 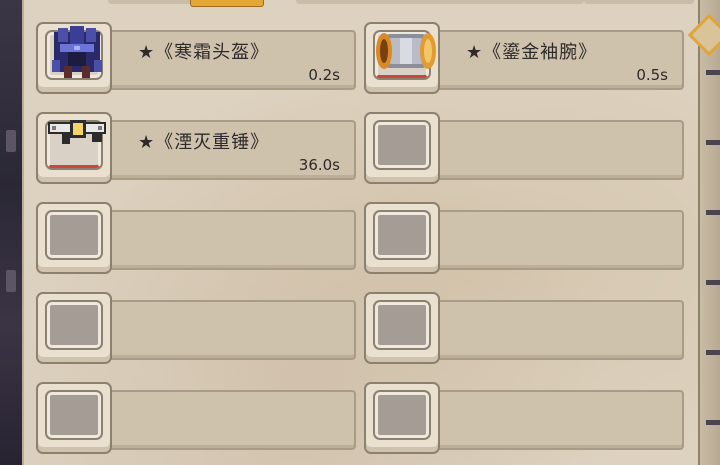 I want to click on item-name: ★《鎏金袖腕》, so click(x=532, y=52).